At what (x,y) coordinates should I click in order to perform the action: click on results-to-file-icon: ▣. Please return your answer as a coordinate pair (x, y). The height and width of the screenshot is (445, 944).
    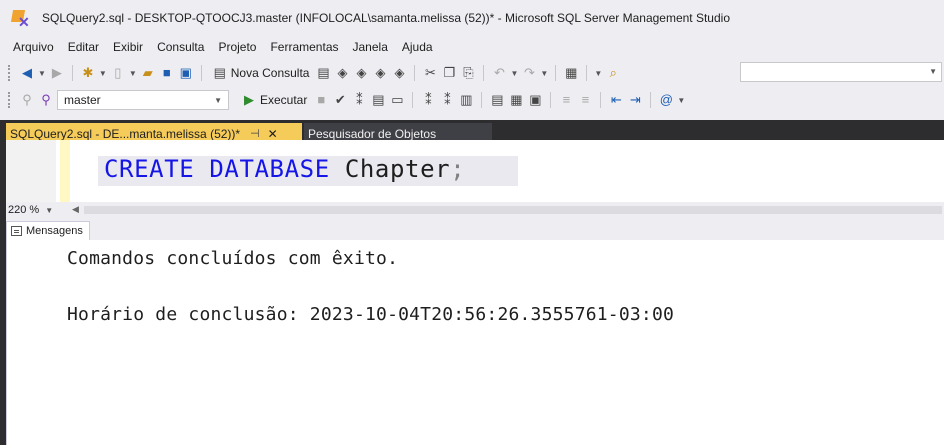
    Looking at the image, I should click on (535, 100).